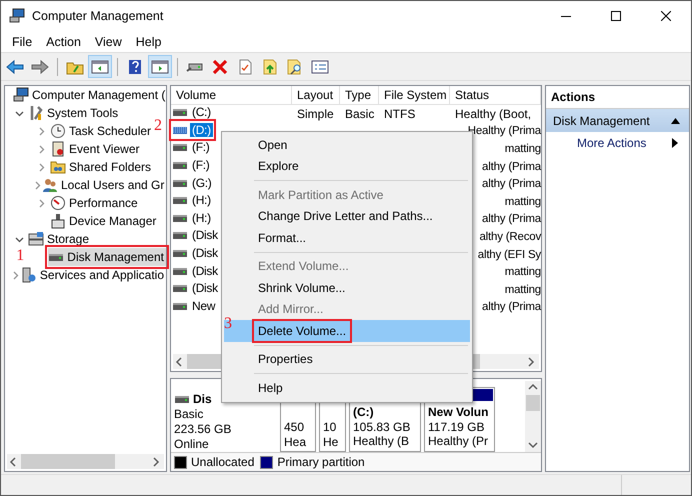  Describe the element at coordinates (104, 221) in the screenshot. I see `tree-item: Device Manager` at that location.